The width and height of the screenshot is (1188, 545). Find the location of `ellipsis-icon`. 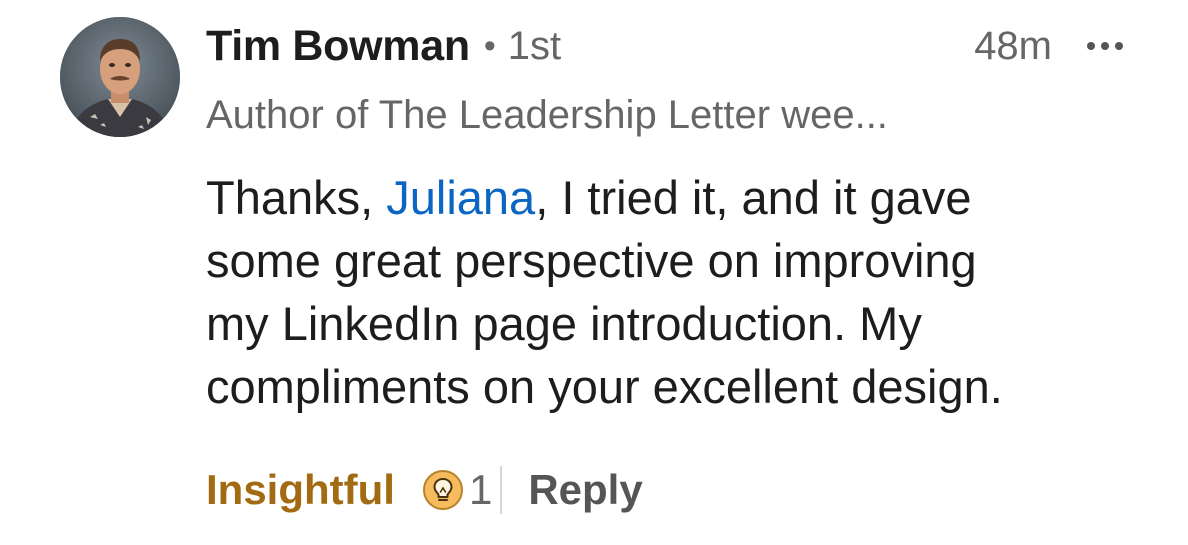

ellipsis-icon is located at coordinates (1105, 46).